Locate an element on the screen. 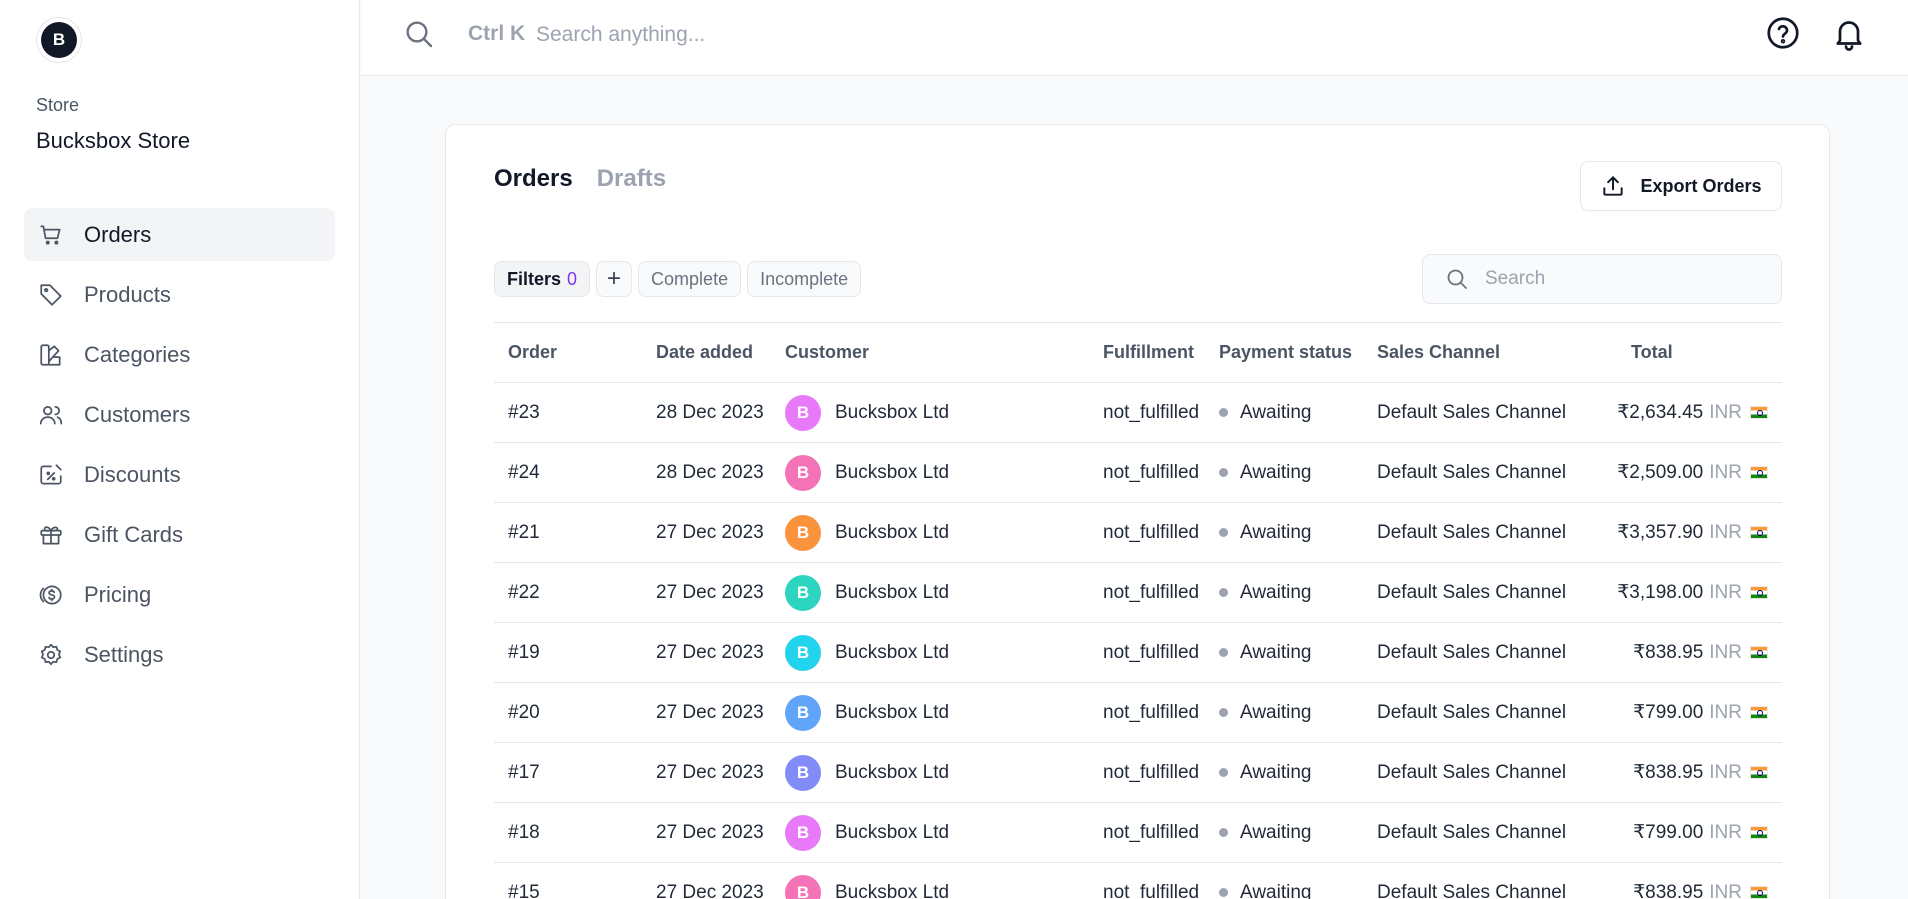 This screenshot has width=1908, height=899. tab-drafts: Drafts is located at coordinates (631, 179).